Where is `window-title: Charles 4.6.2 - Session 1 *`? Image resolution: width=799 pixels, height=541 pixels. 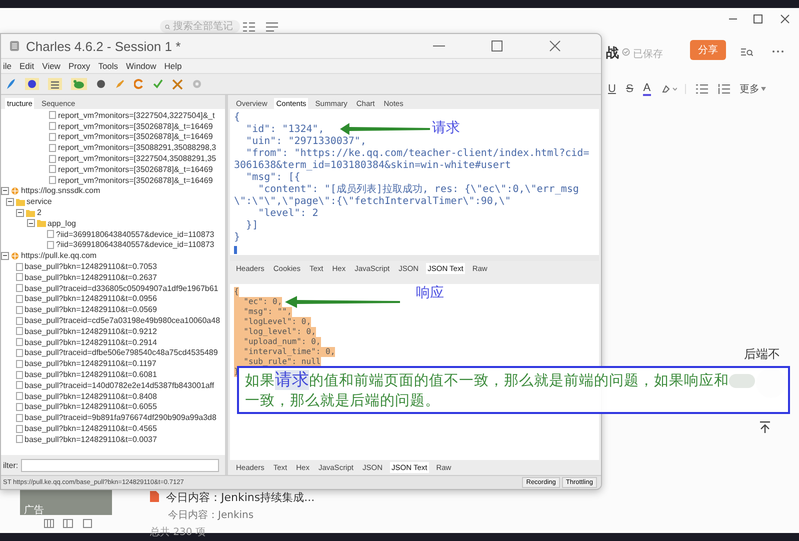
window-title: Charles 4.6.2 - Session 1 * is located at coordinates (103, 46).